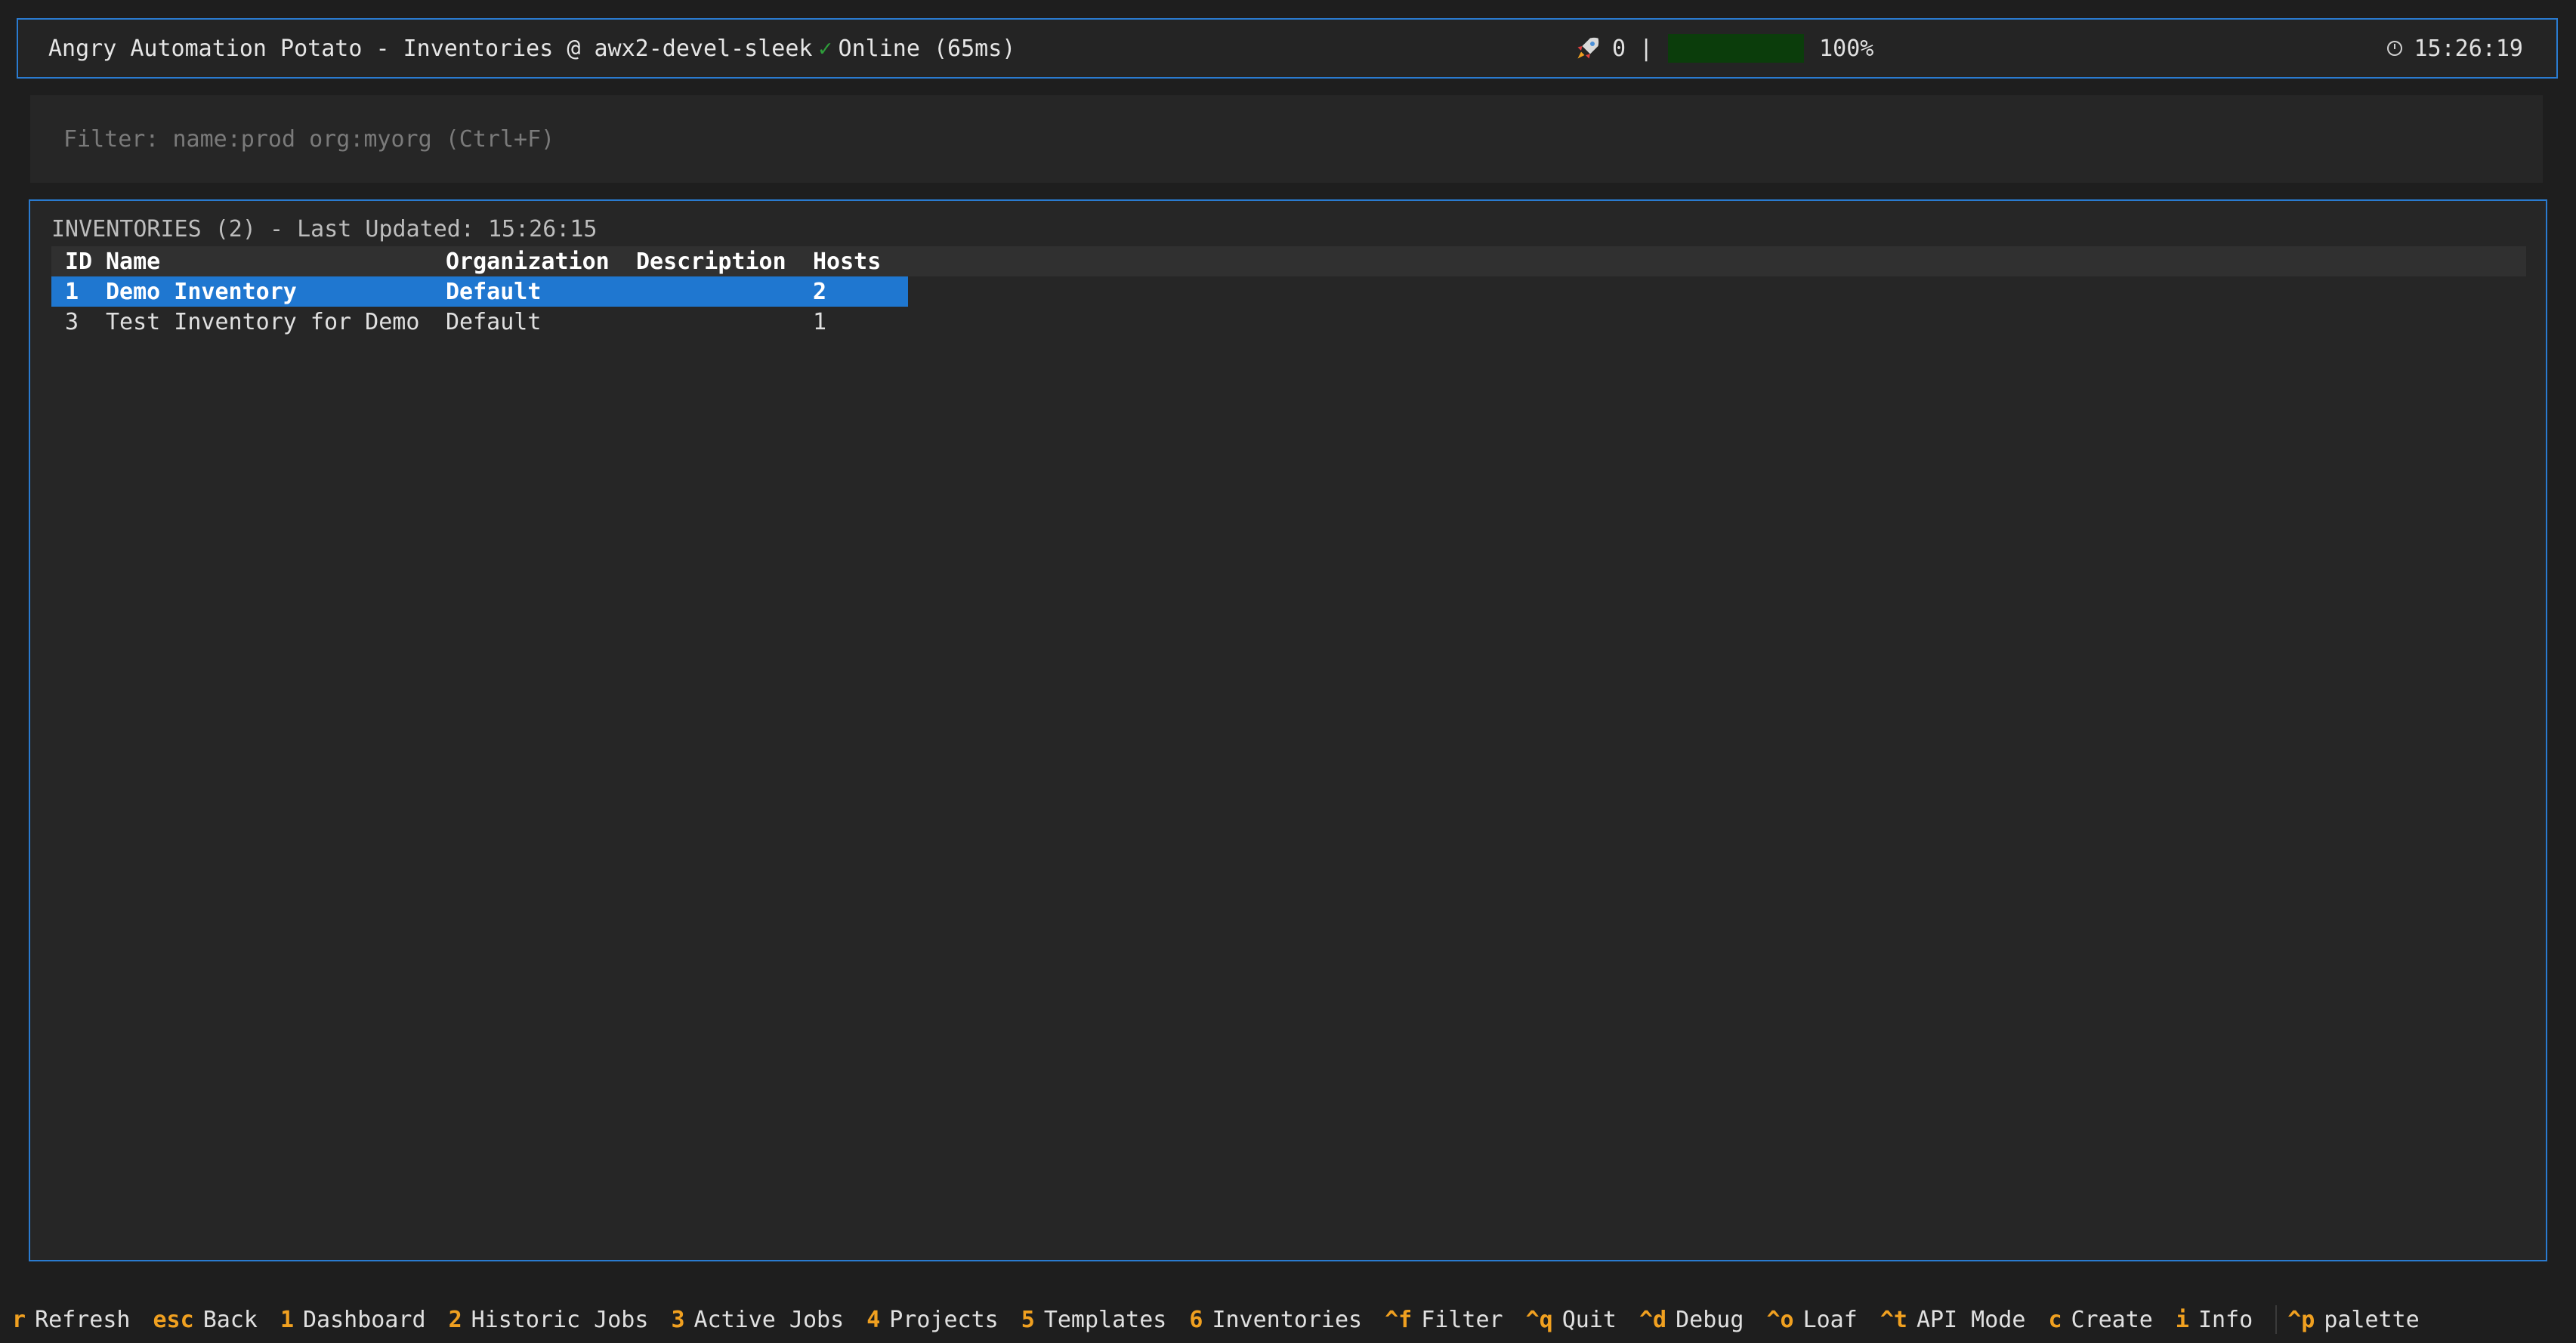 The height and width of the screenshot is (1343, 2576). What do you see at coordinates (2276, 1320) in the screenshot?
I see `footer-divider` at bounding box center [2276, 1320].